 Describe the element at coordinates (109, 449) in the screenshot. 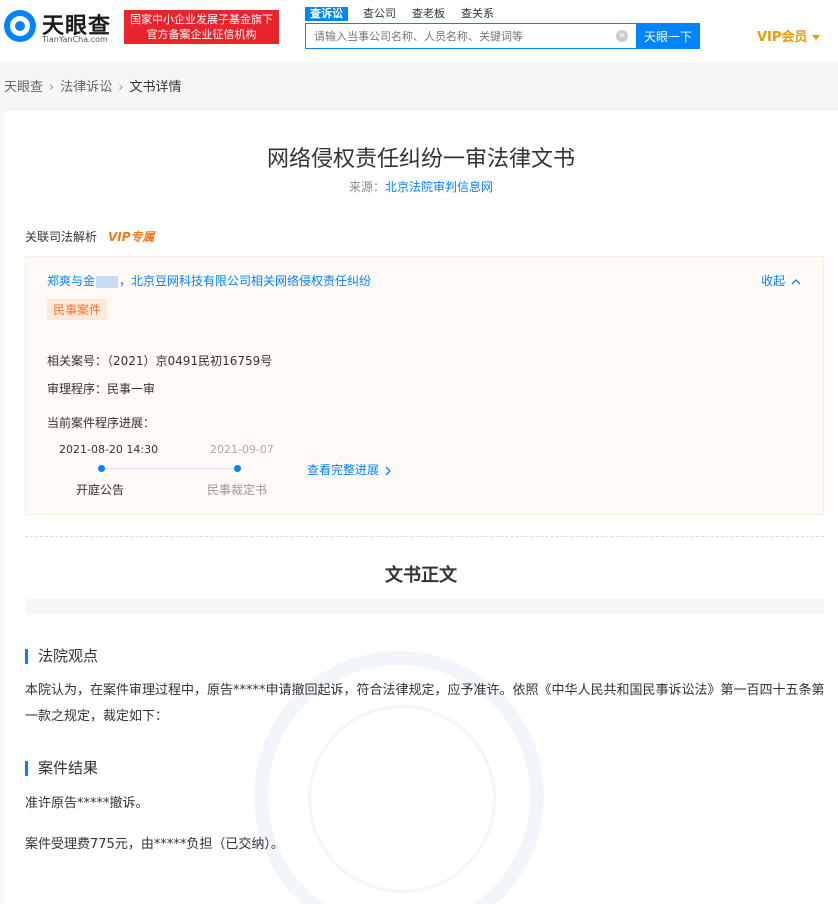

I see `timeline-date-1: 2021-08-20 14:30` at that location.